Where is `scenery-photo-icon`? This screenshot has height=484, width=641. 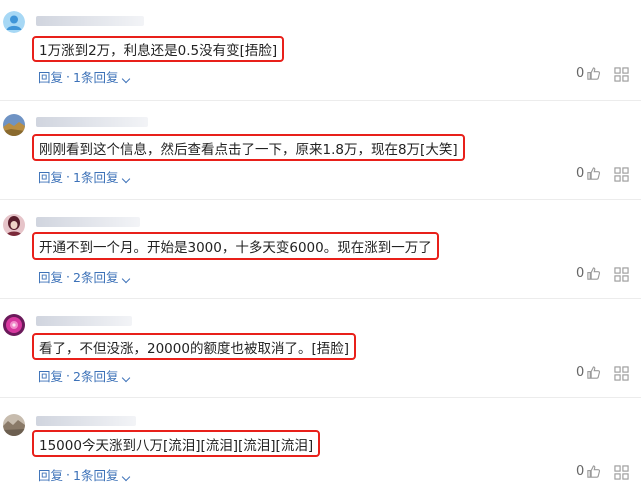
scenery-photo-icon is located at coordinates (14, 425).